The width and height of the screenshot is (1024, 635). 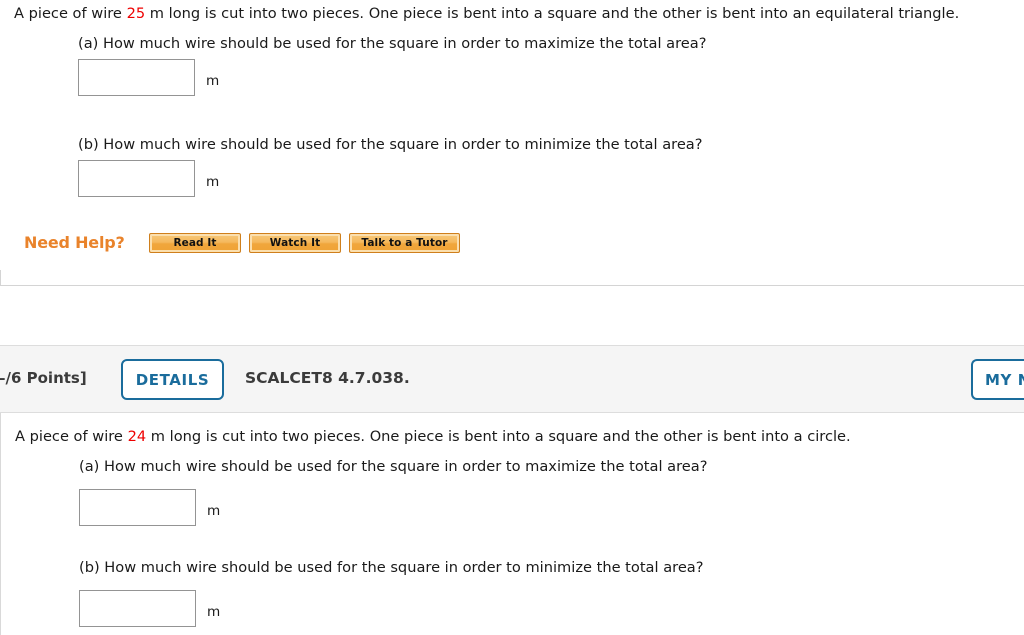 I want to click on wire-length-value: 24, so click(x=137, y=436).